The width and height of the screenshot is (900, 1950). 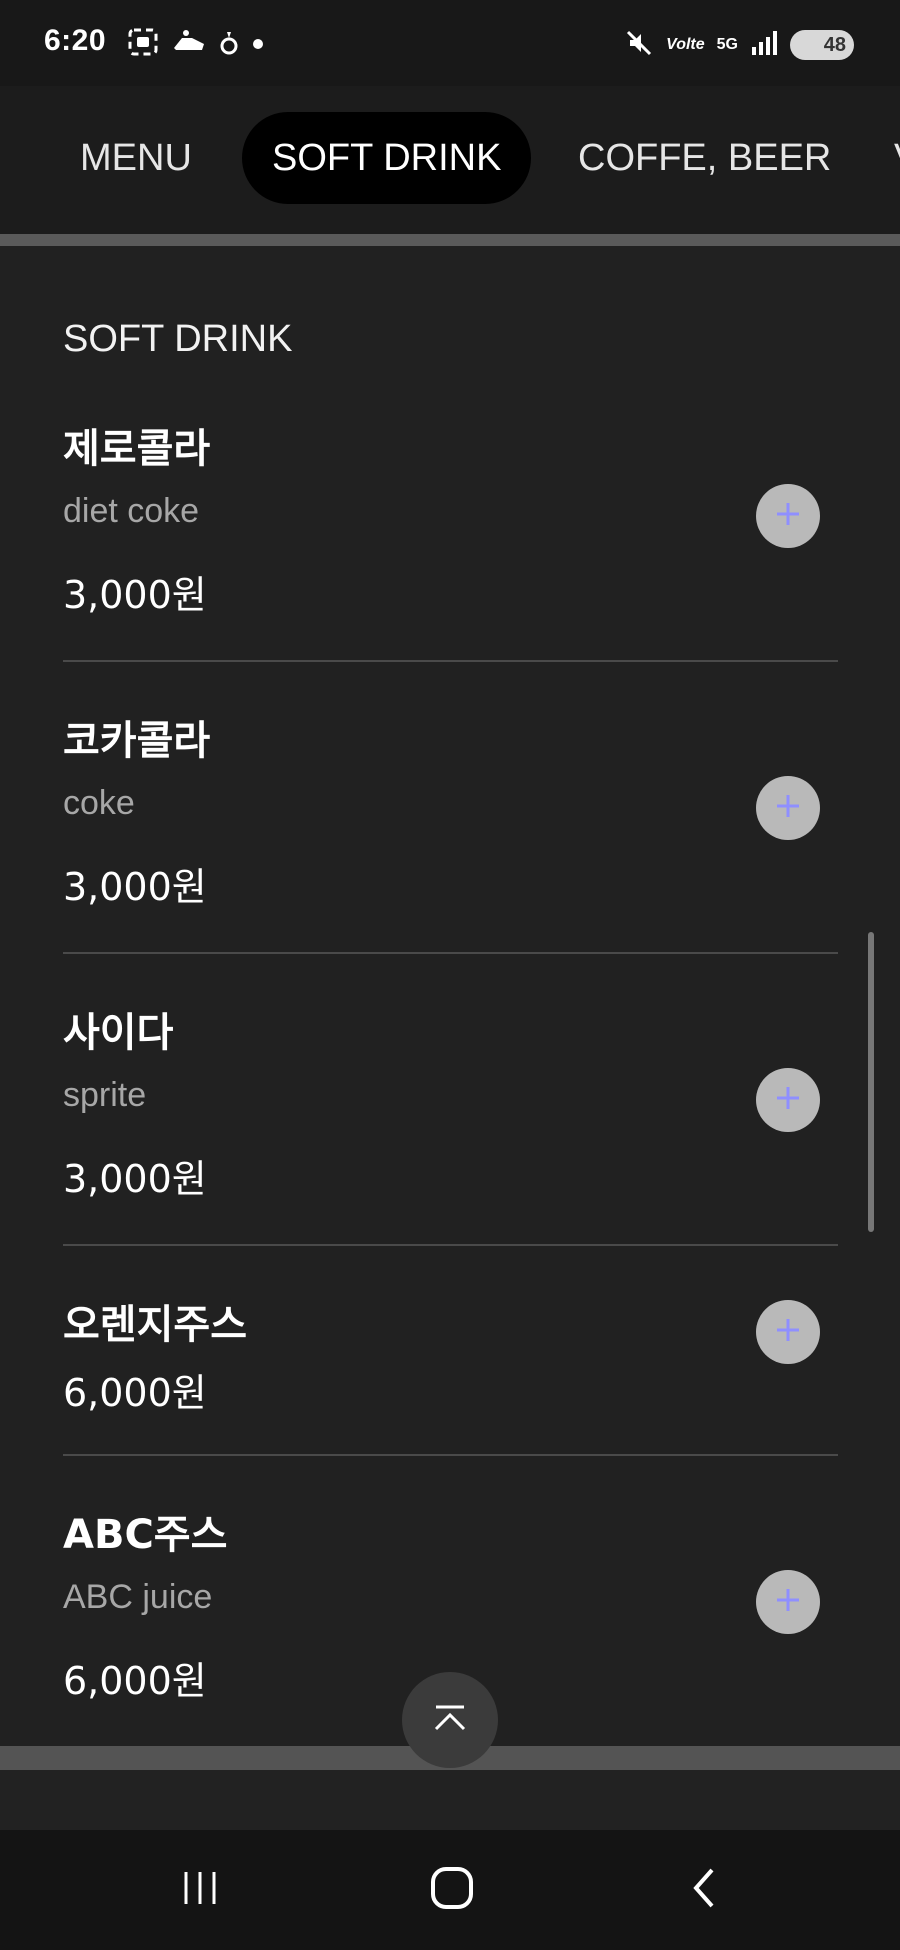 What do you see at coordinates (155, 1325) in the screenshot?
I see `item-name: 오렌지주스` at bounding box center [155, 1325].